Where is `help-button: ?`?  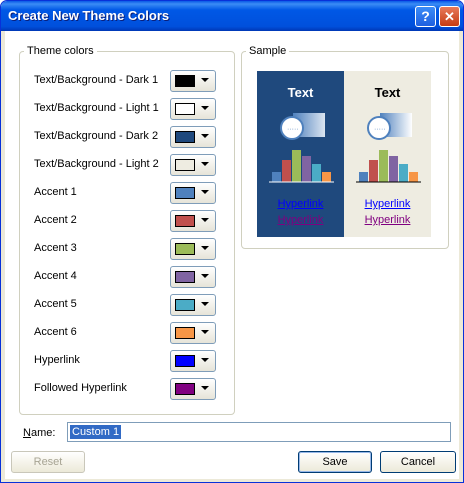
help-button: ? is located at coordinates (425, 16).